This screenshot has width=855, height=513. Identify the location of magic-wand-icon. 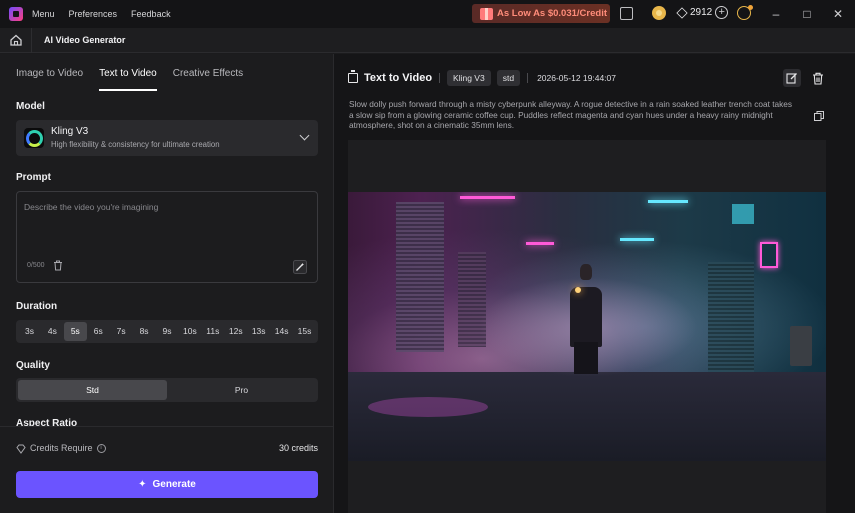
(300, 267).